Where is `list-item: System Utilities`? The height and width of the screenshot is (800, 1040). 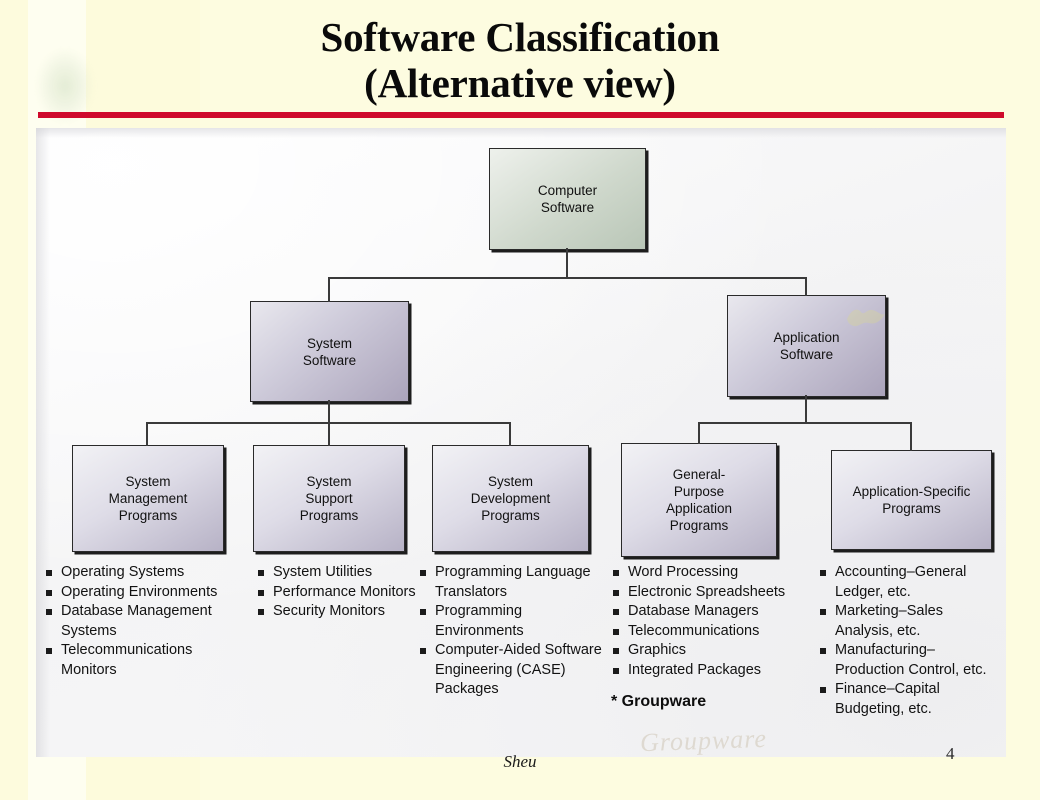 list-item: System Utilities is located at coordinates (336, 573).